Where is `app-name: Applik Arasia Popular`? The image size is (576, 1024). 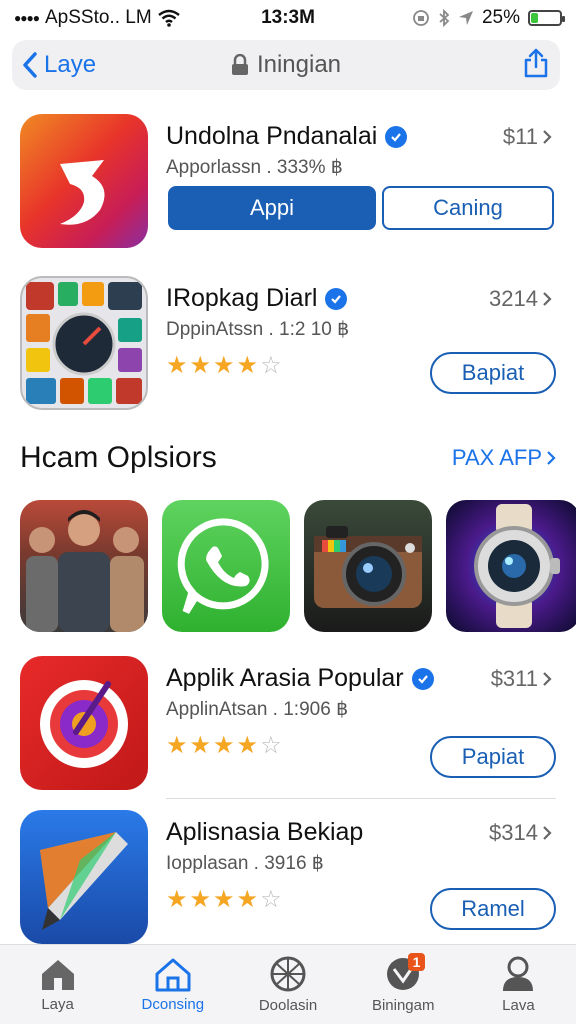 app-name: Applik Arasia Popular is located at coordinates (300, 678).